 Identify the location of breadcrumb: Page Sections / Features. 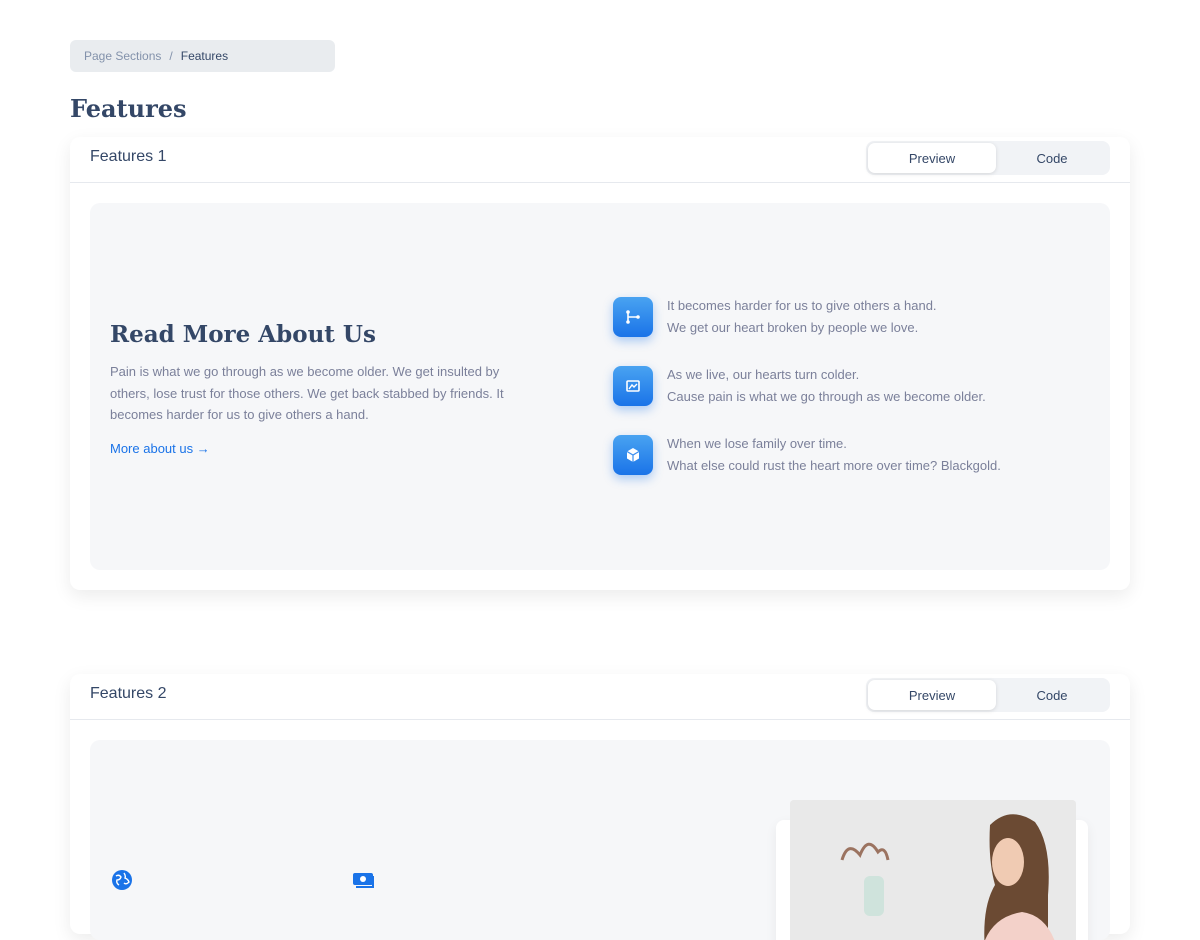
(202, 56).